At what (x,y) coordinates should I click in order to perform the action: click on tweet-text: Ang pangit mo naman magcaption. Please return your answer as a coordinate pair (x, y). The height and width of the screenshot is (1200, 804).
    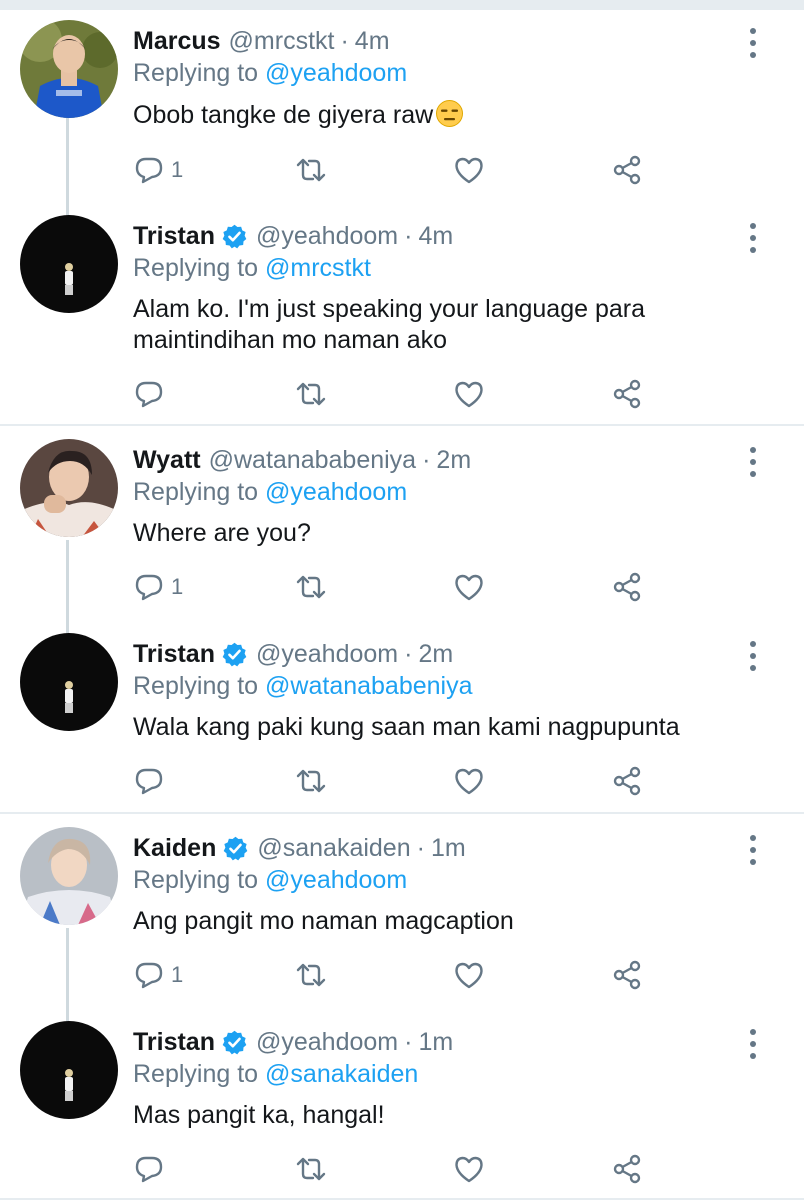
    Looking at the image, I should click on (443, 921).